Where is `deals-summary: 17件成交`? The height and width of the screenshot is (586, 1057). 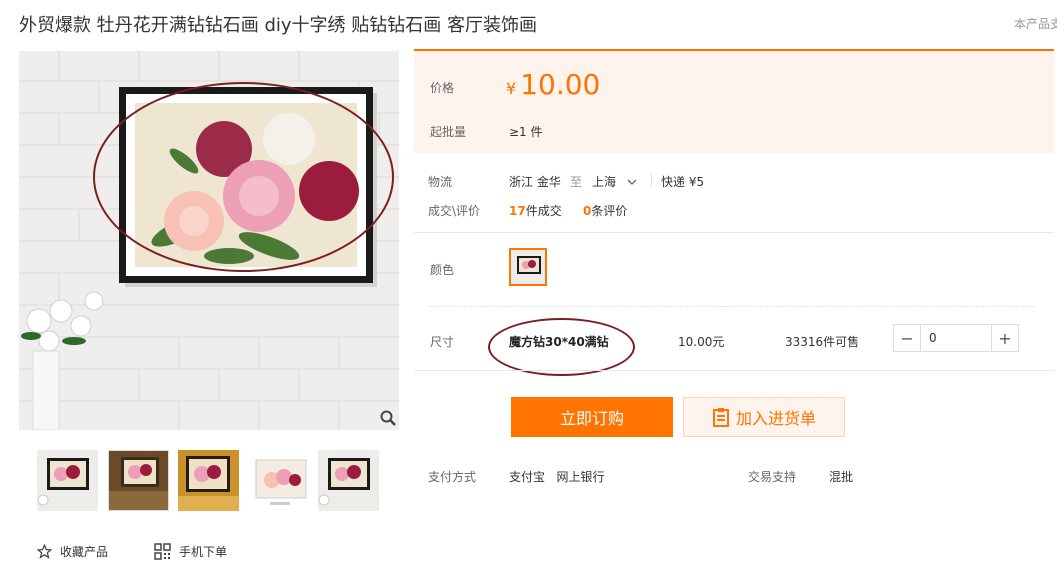
deals-summary: 17件成交 is located at coordinates (535, 210).